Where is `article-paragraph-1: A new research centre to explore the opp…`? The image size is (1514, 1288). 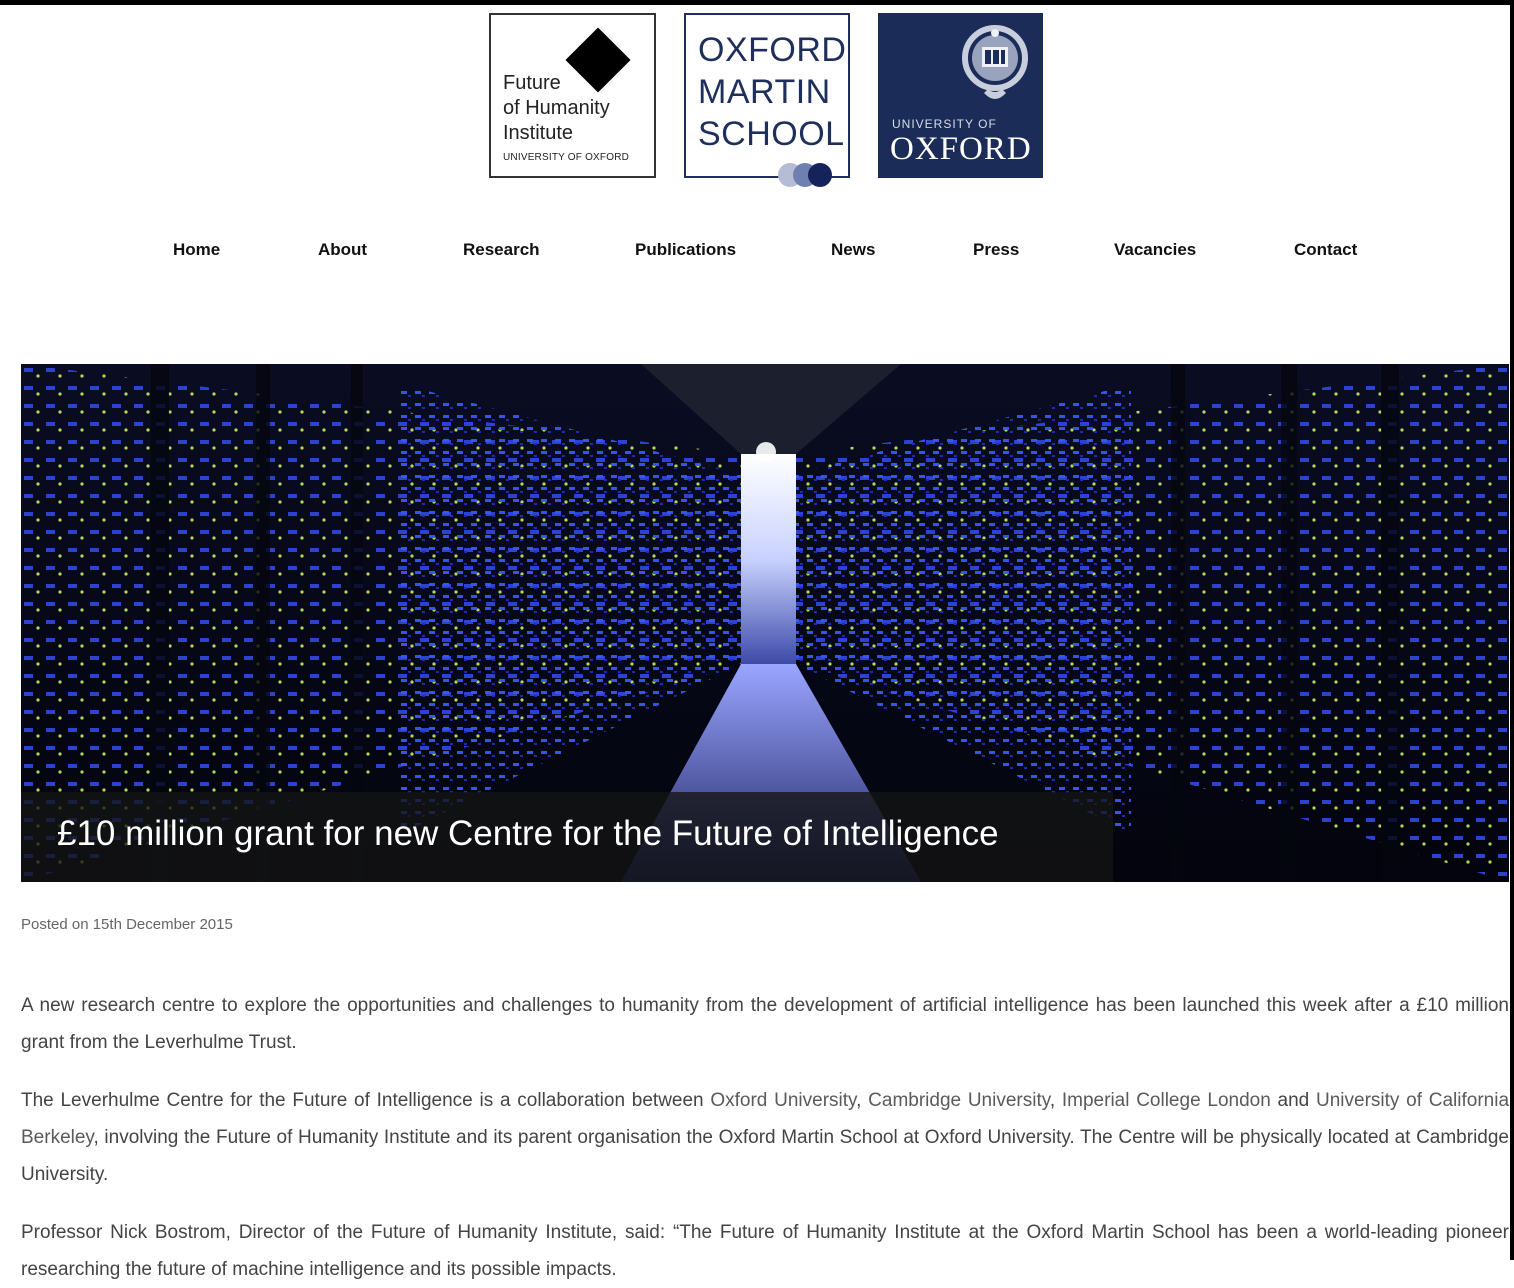 article-paragraph-1: A new research centre to explore the opp… is located at coordinates (765, 1024).